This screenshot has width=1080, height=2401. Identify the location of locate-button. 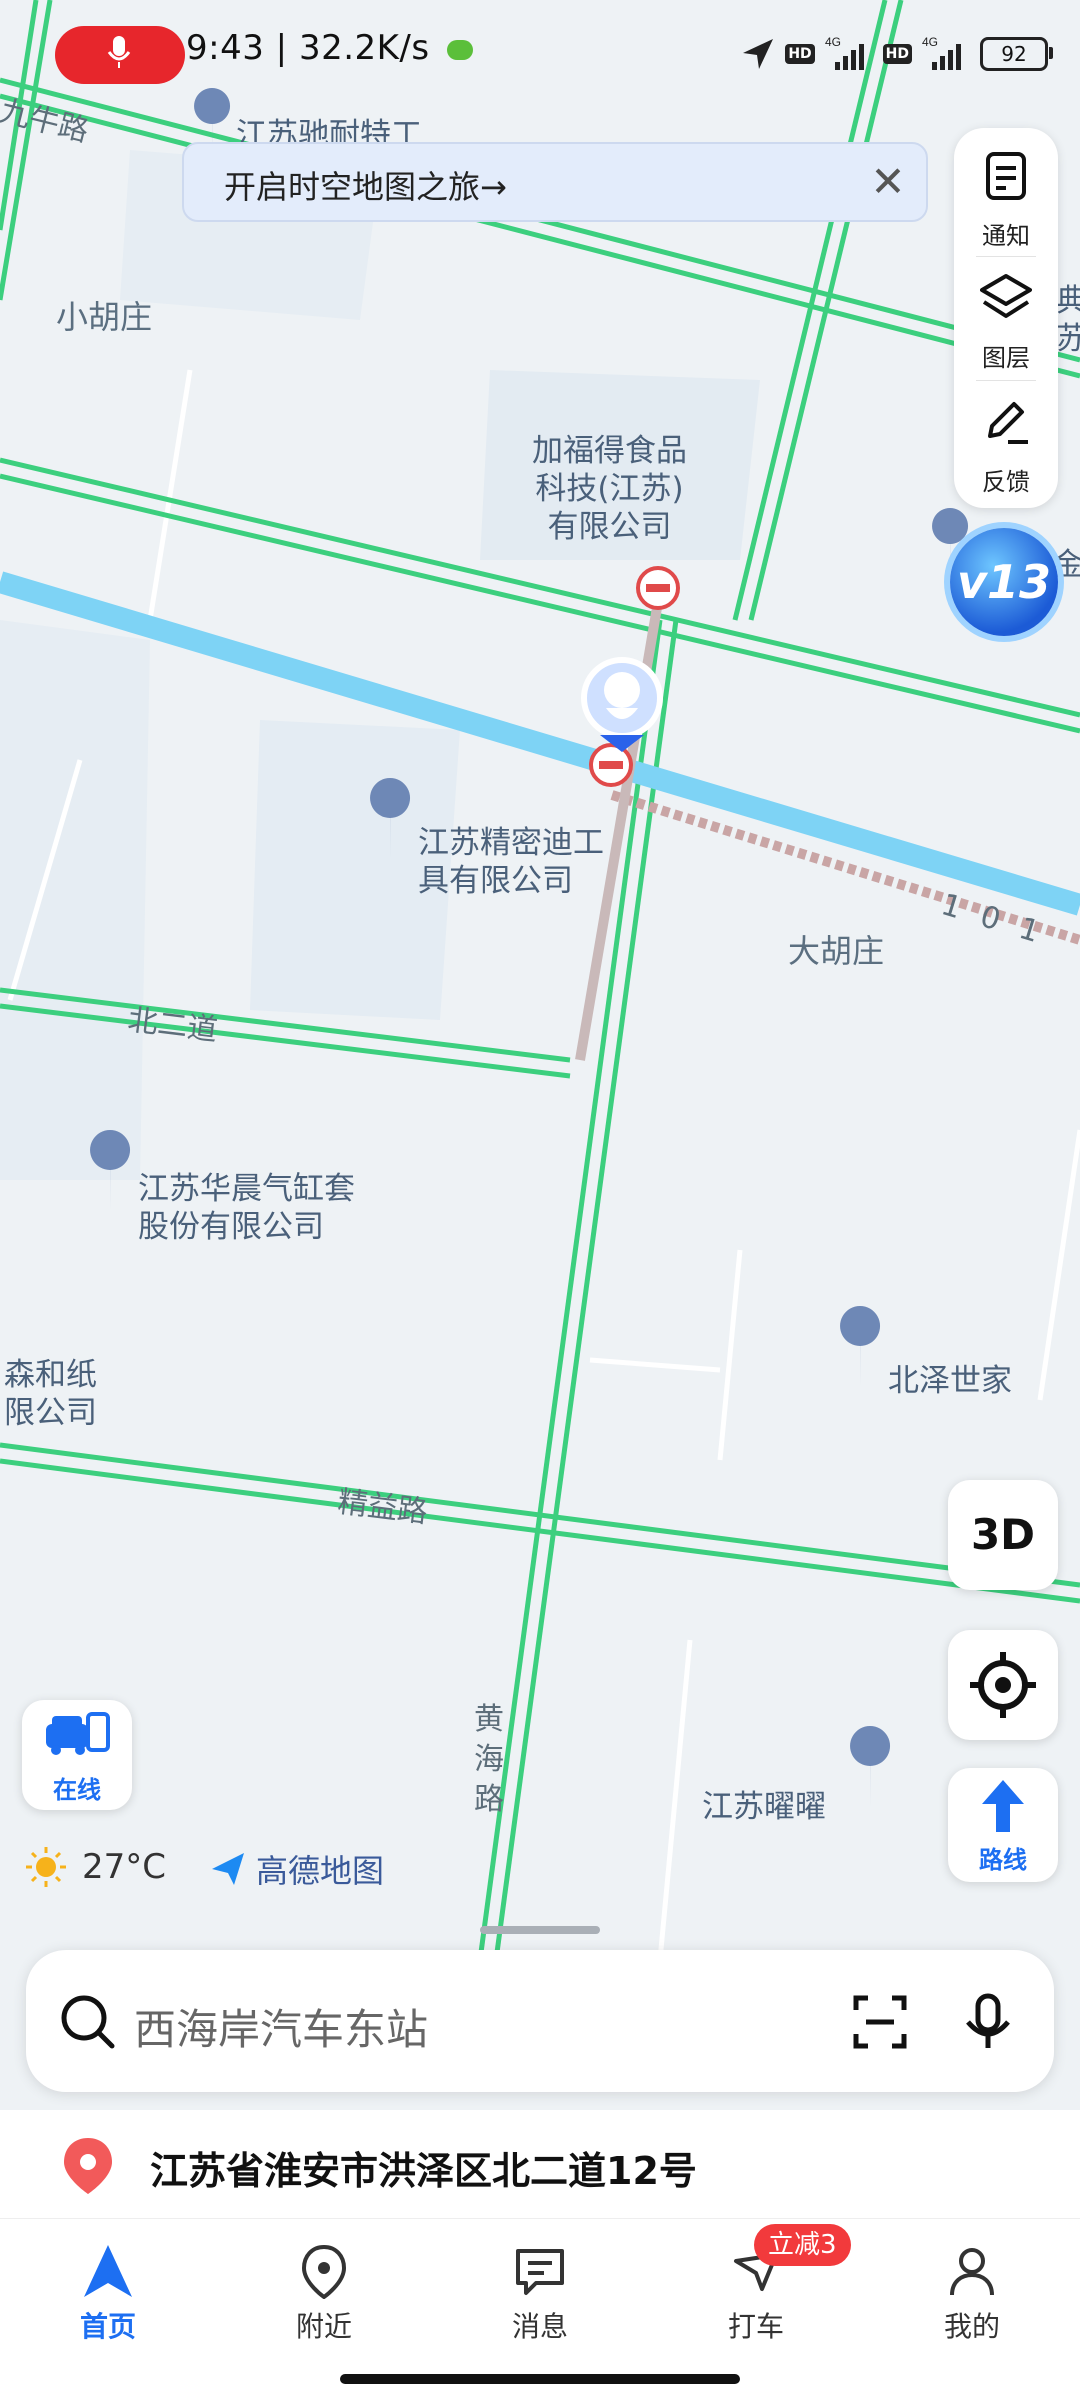
(1003, 1685).